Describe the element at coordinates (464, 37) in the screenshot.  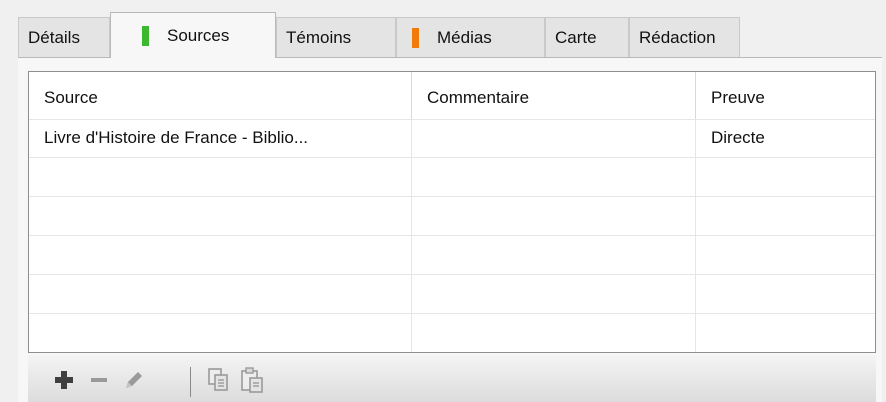
I see `tab-medias-label: Médias` at that location.